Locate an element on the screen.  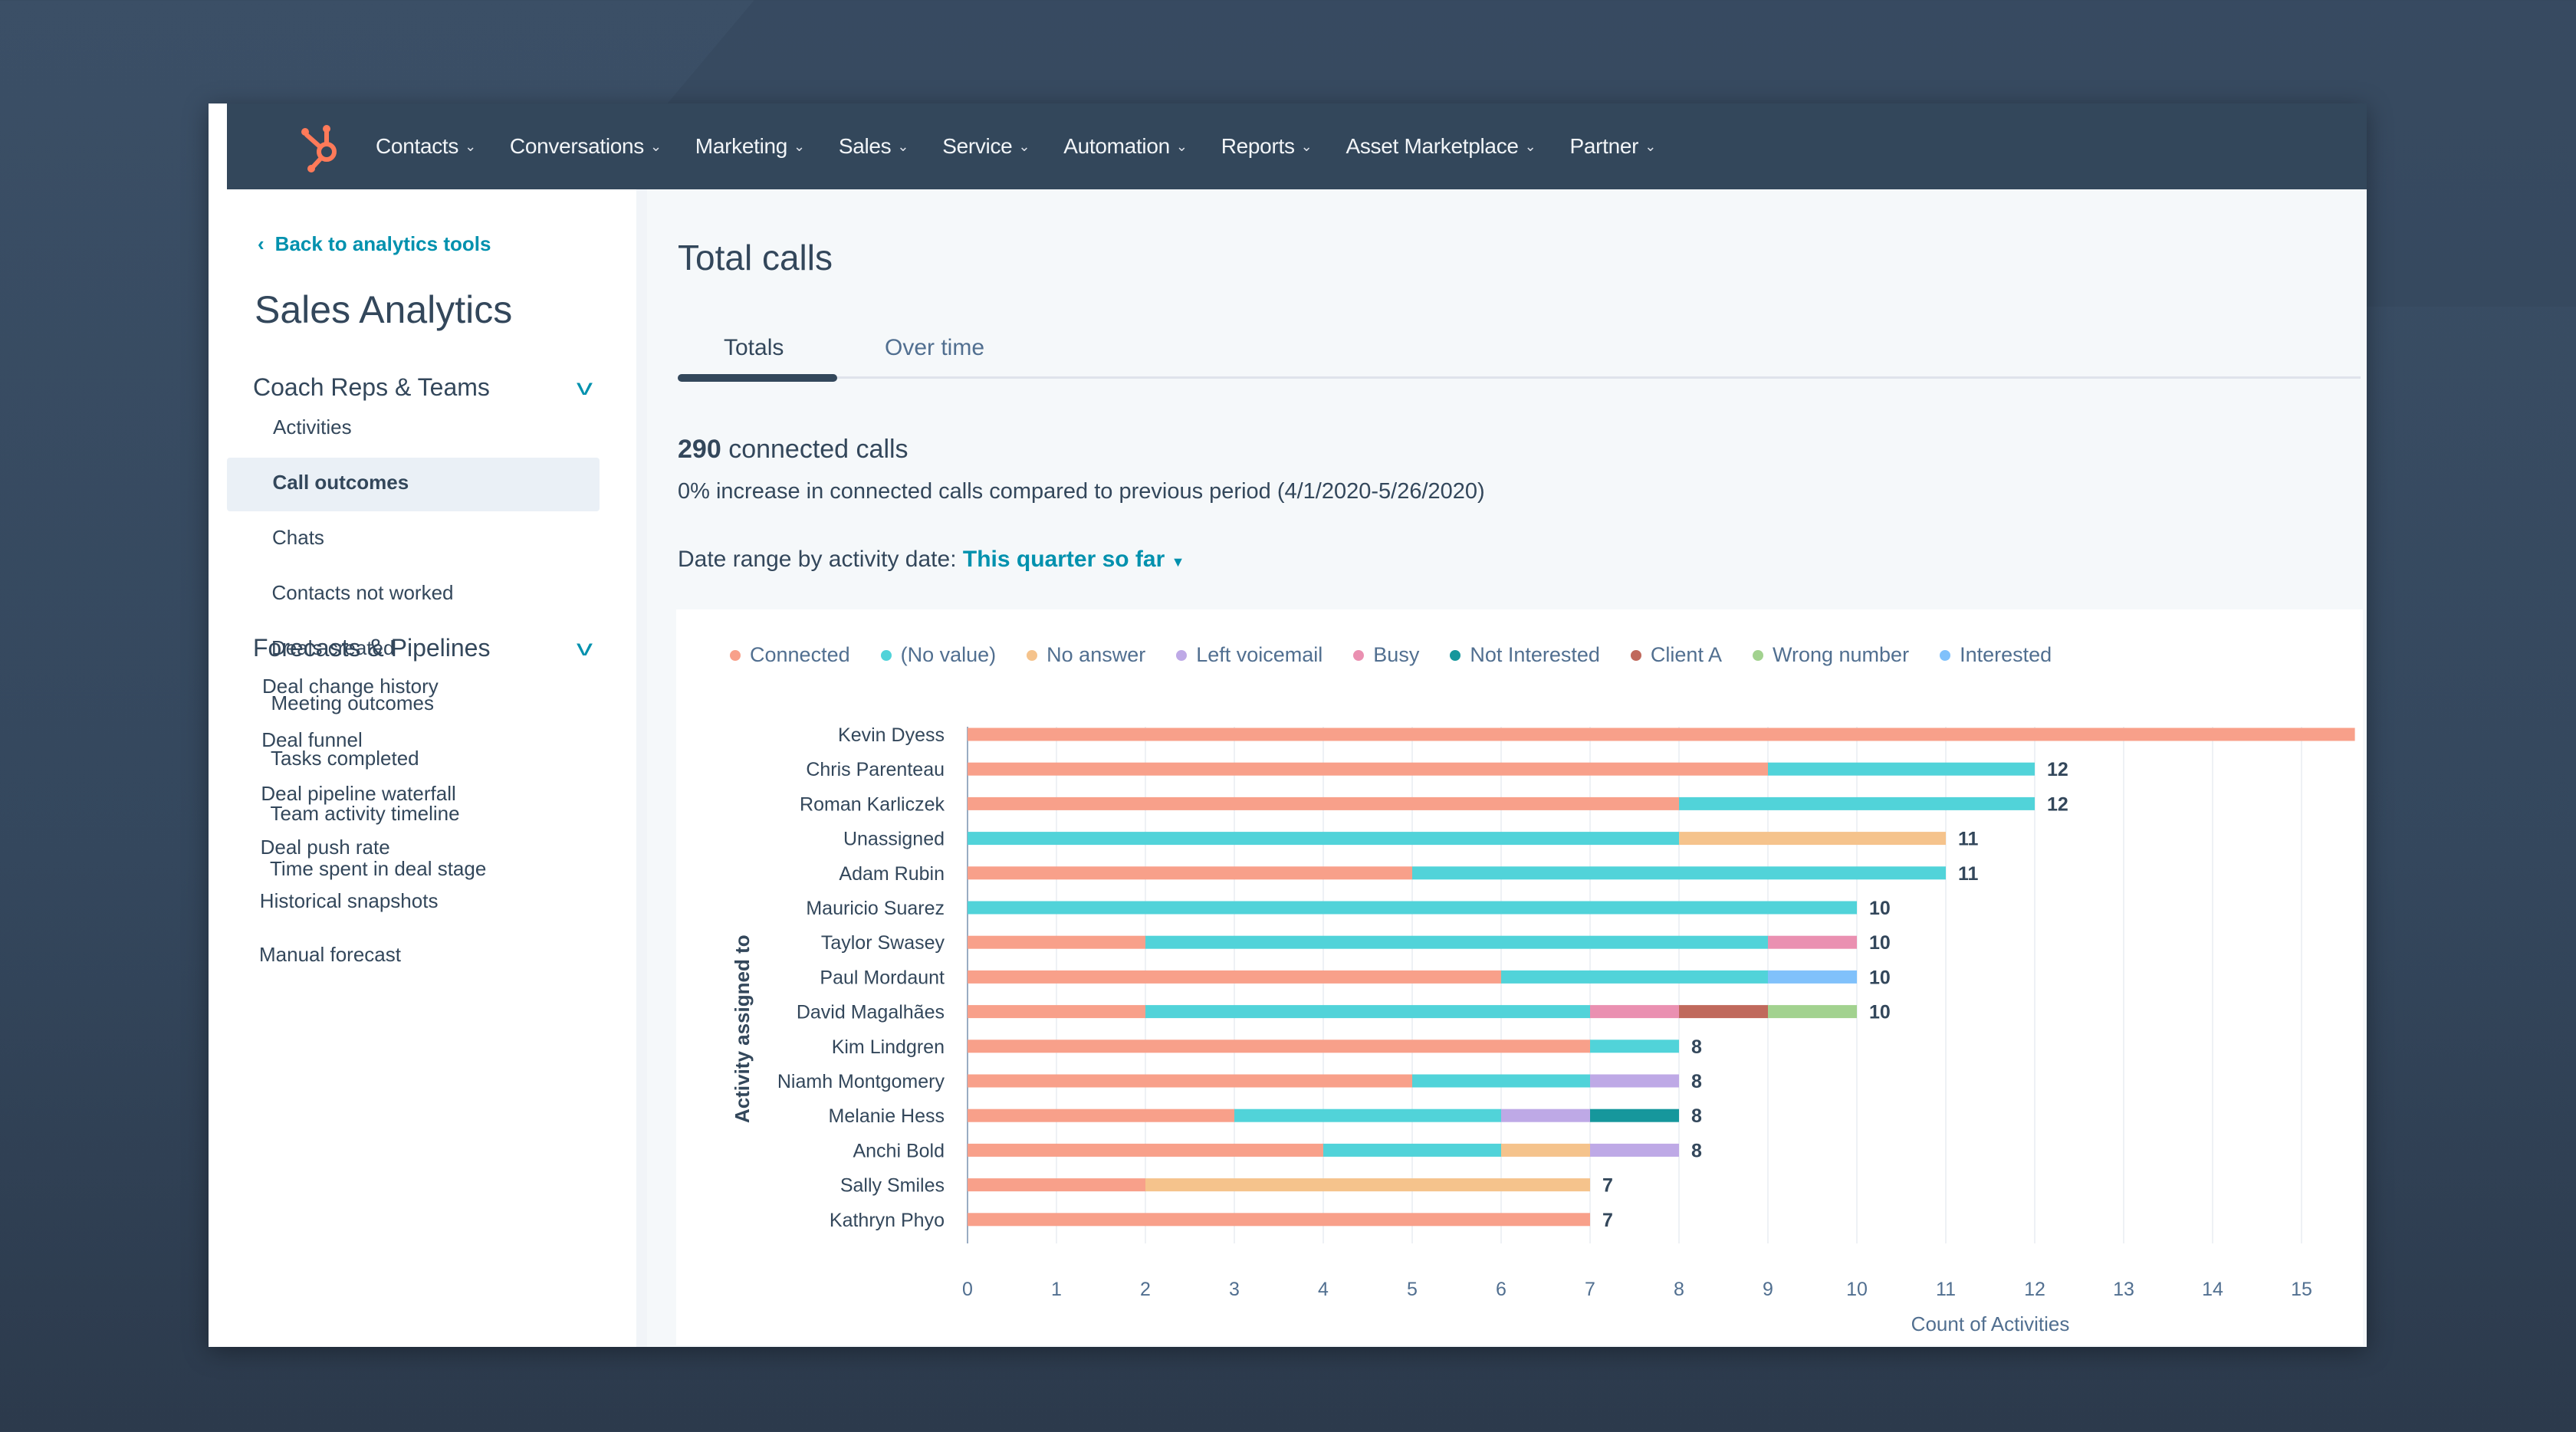
sidebar-section-0: Coach Reps & Teams v is located at coordinates (423, 387).